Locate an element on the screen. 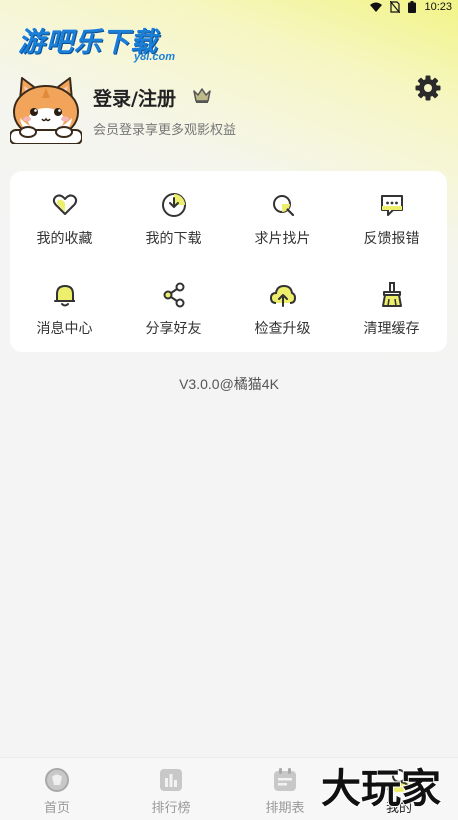 The width and height of the screenshot is (458, 820). calendar-icon is located at coordinates (285, 779).